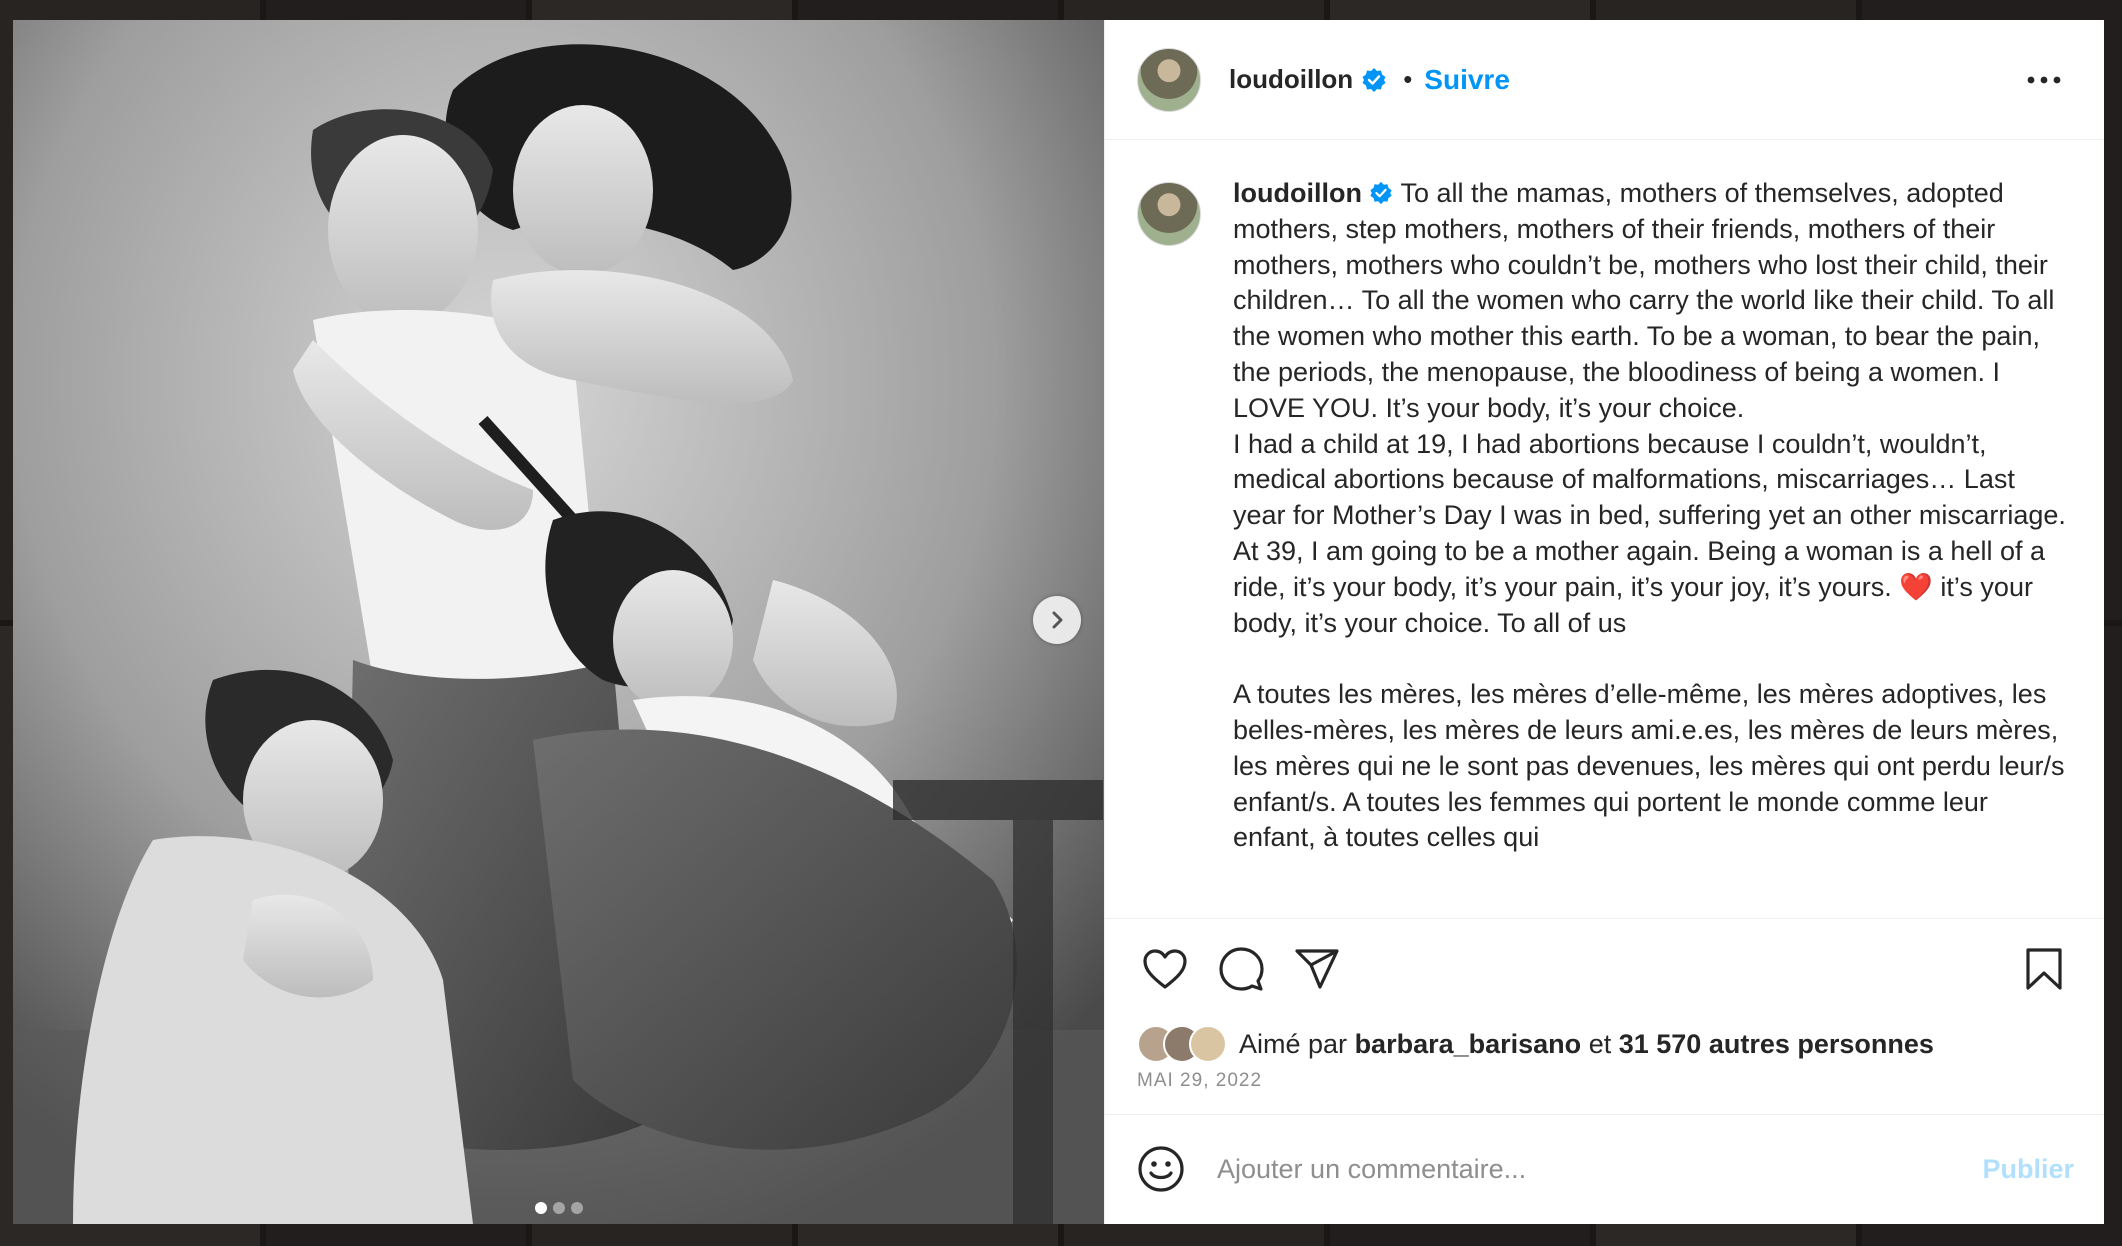  I want to click on liker-avatars, so click(1182, 1044).